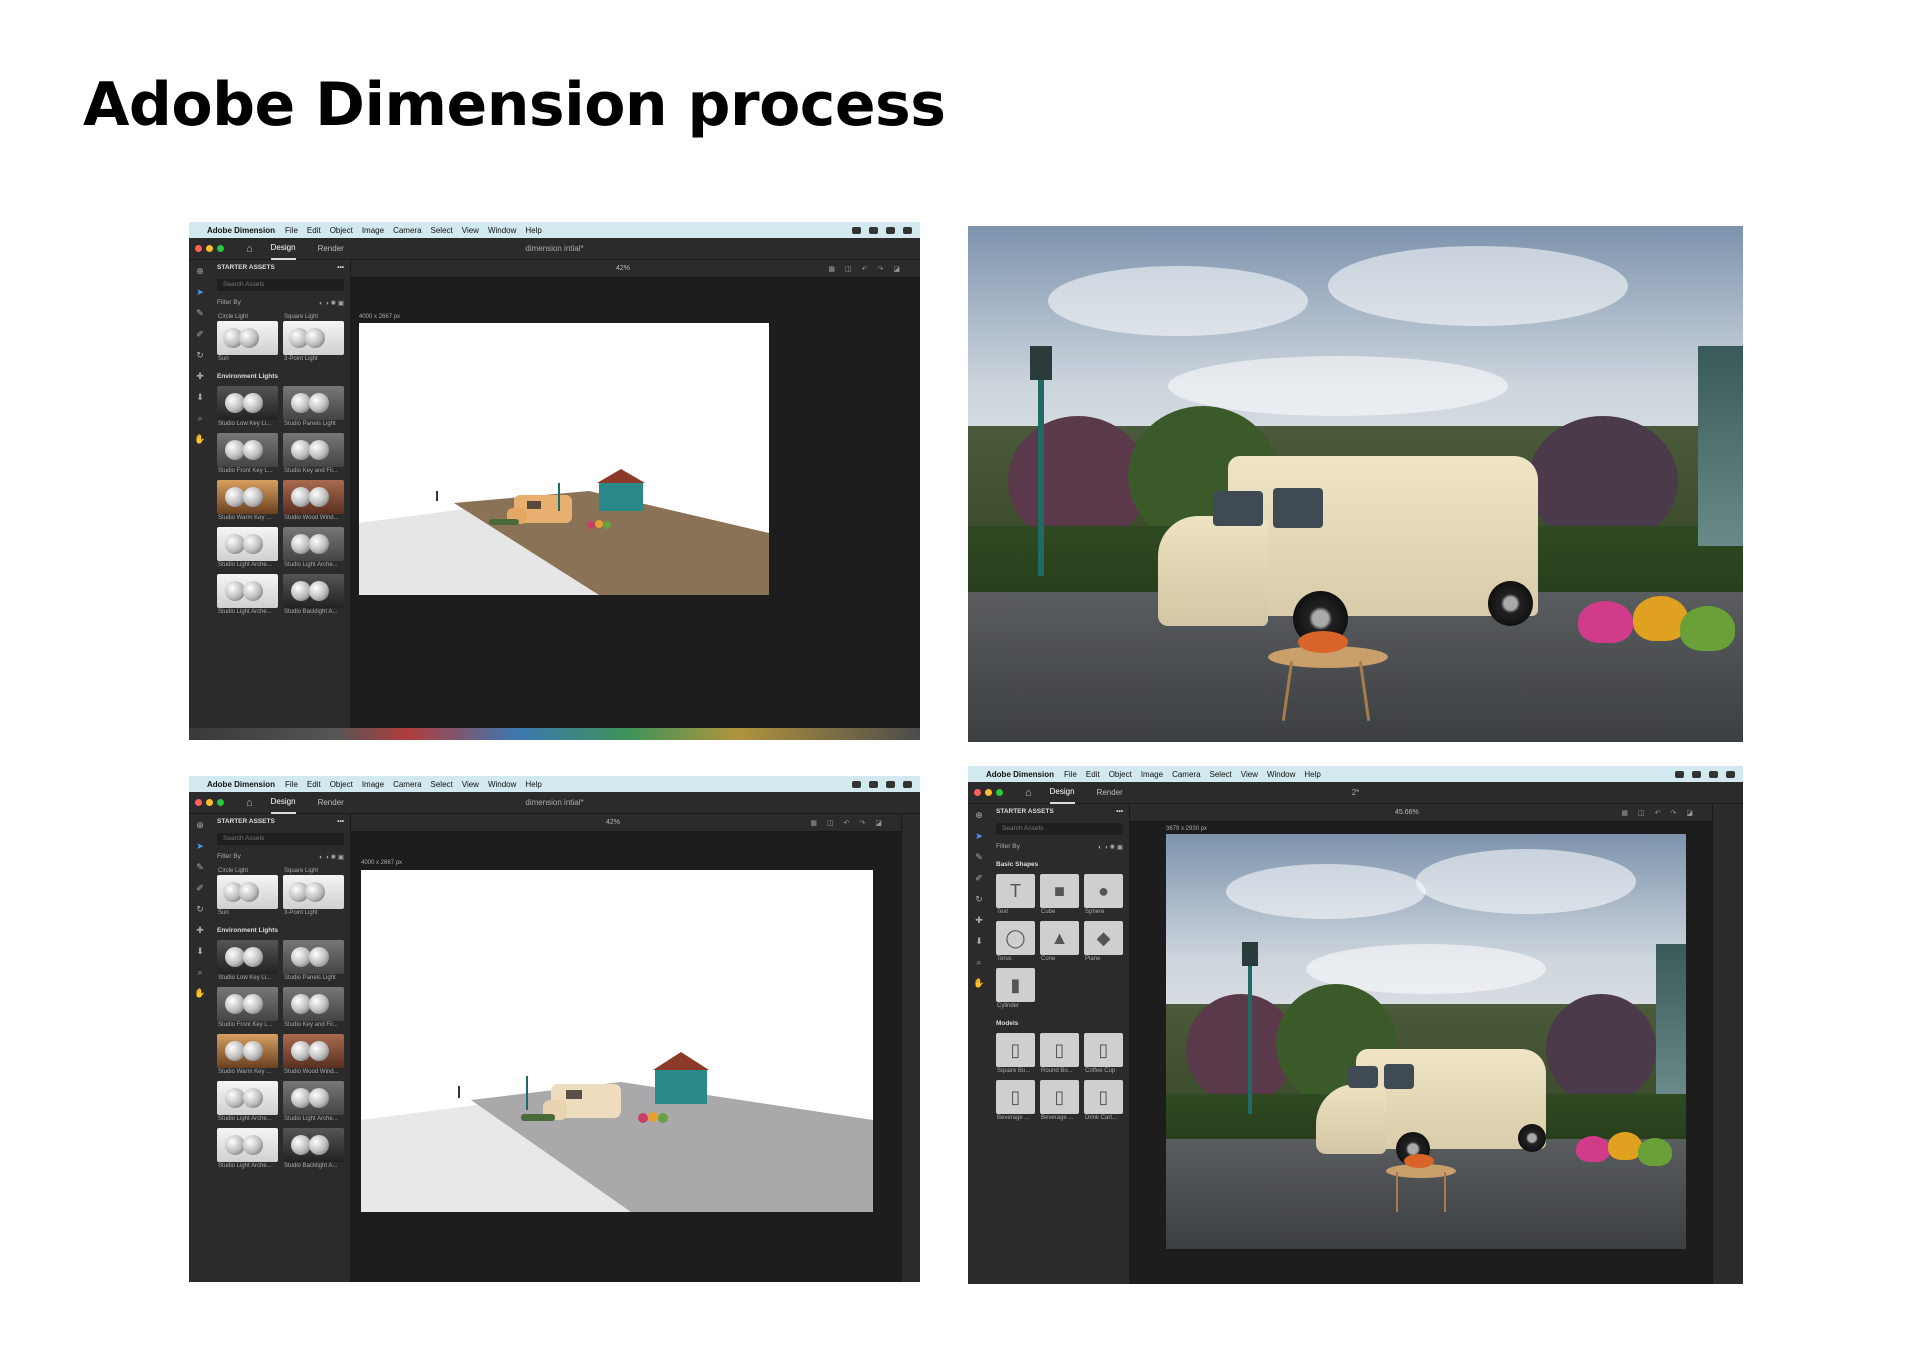 The height and width of the screenshot is (1357, 1920). I want to click on magic-wand-icon: ✎, so click(200, 313).